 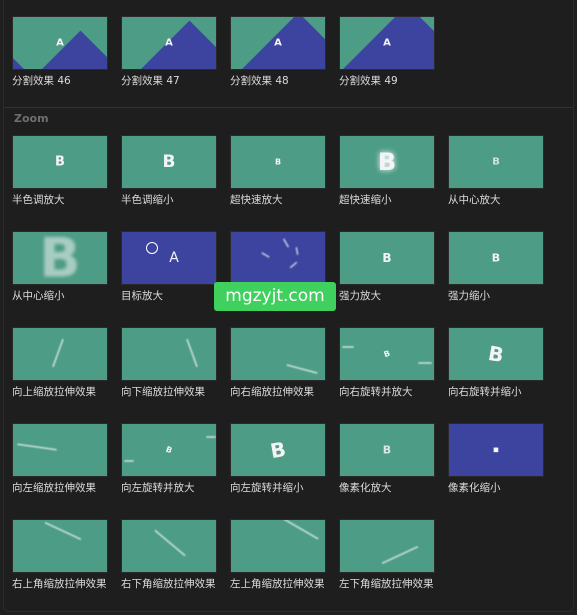 What do you see at coordinates (256, 200) in the screenshot?
I see `effect-label: 超快速放大` at bounding box center [256, 200].